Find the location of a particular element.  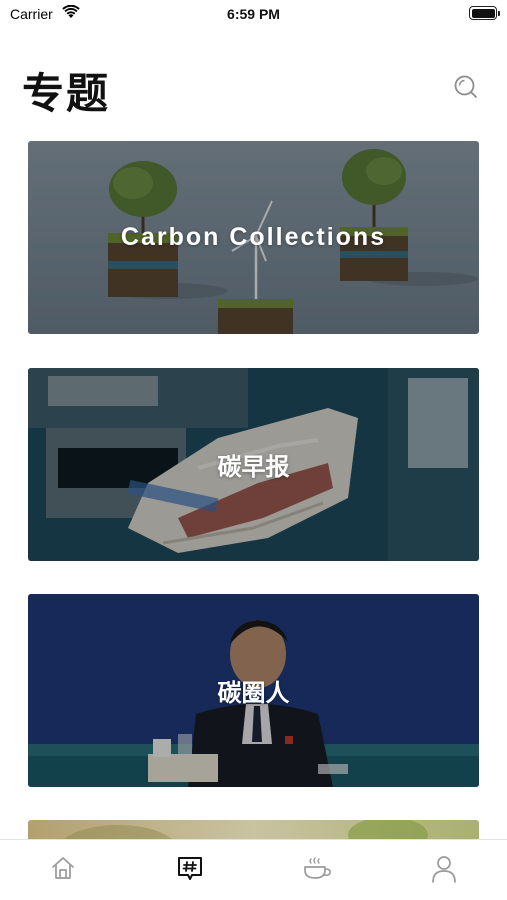

tab-topics is located at coordinates (190, 870).